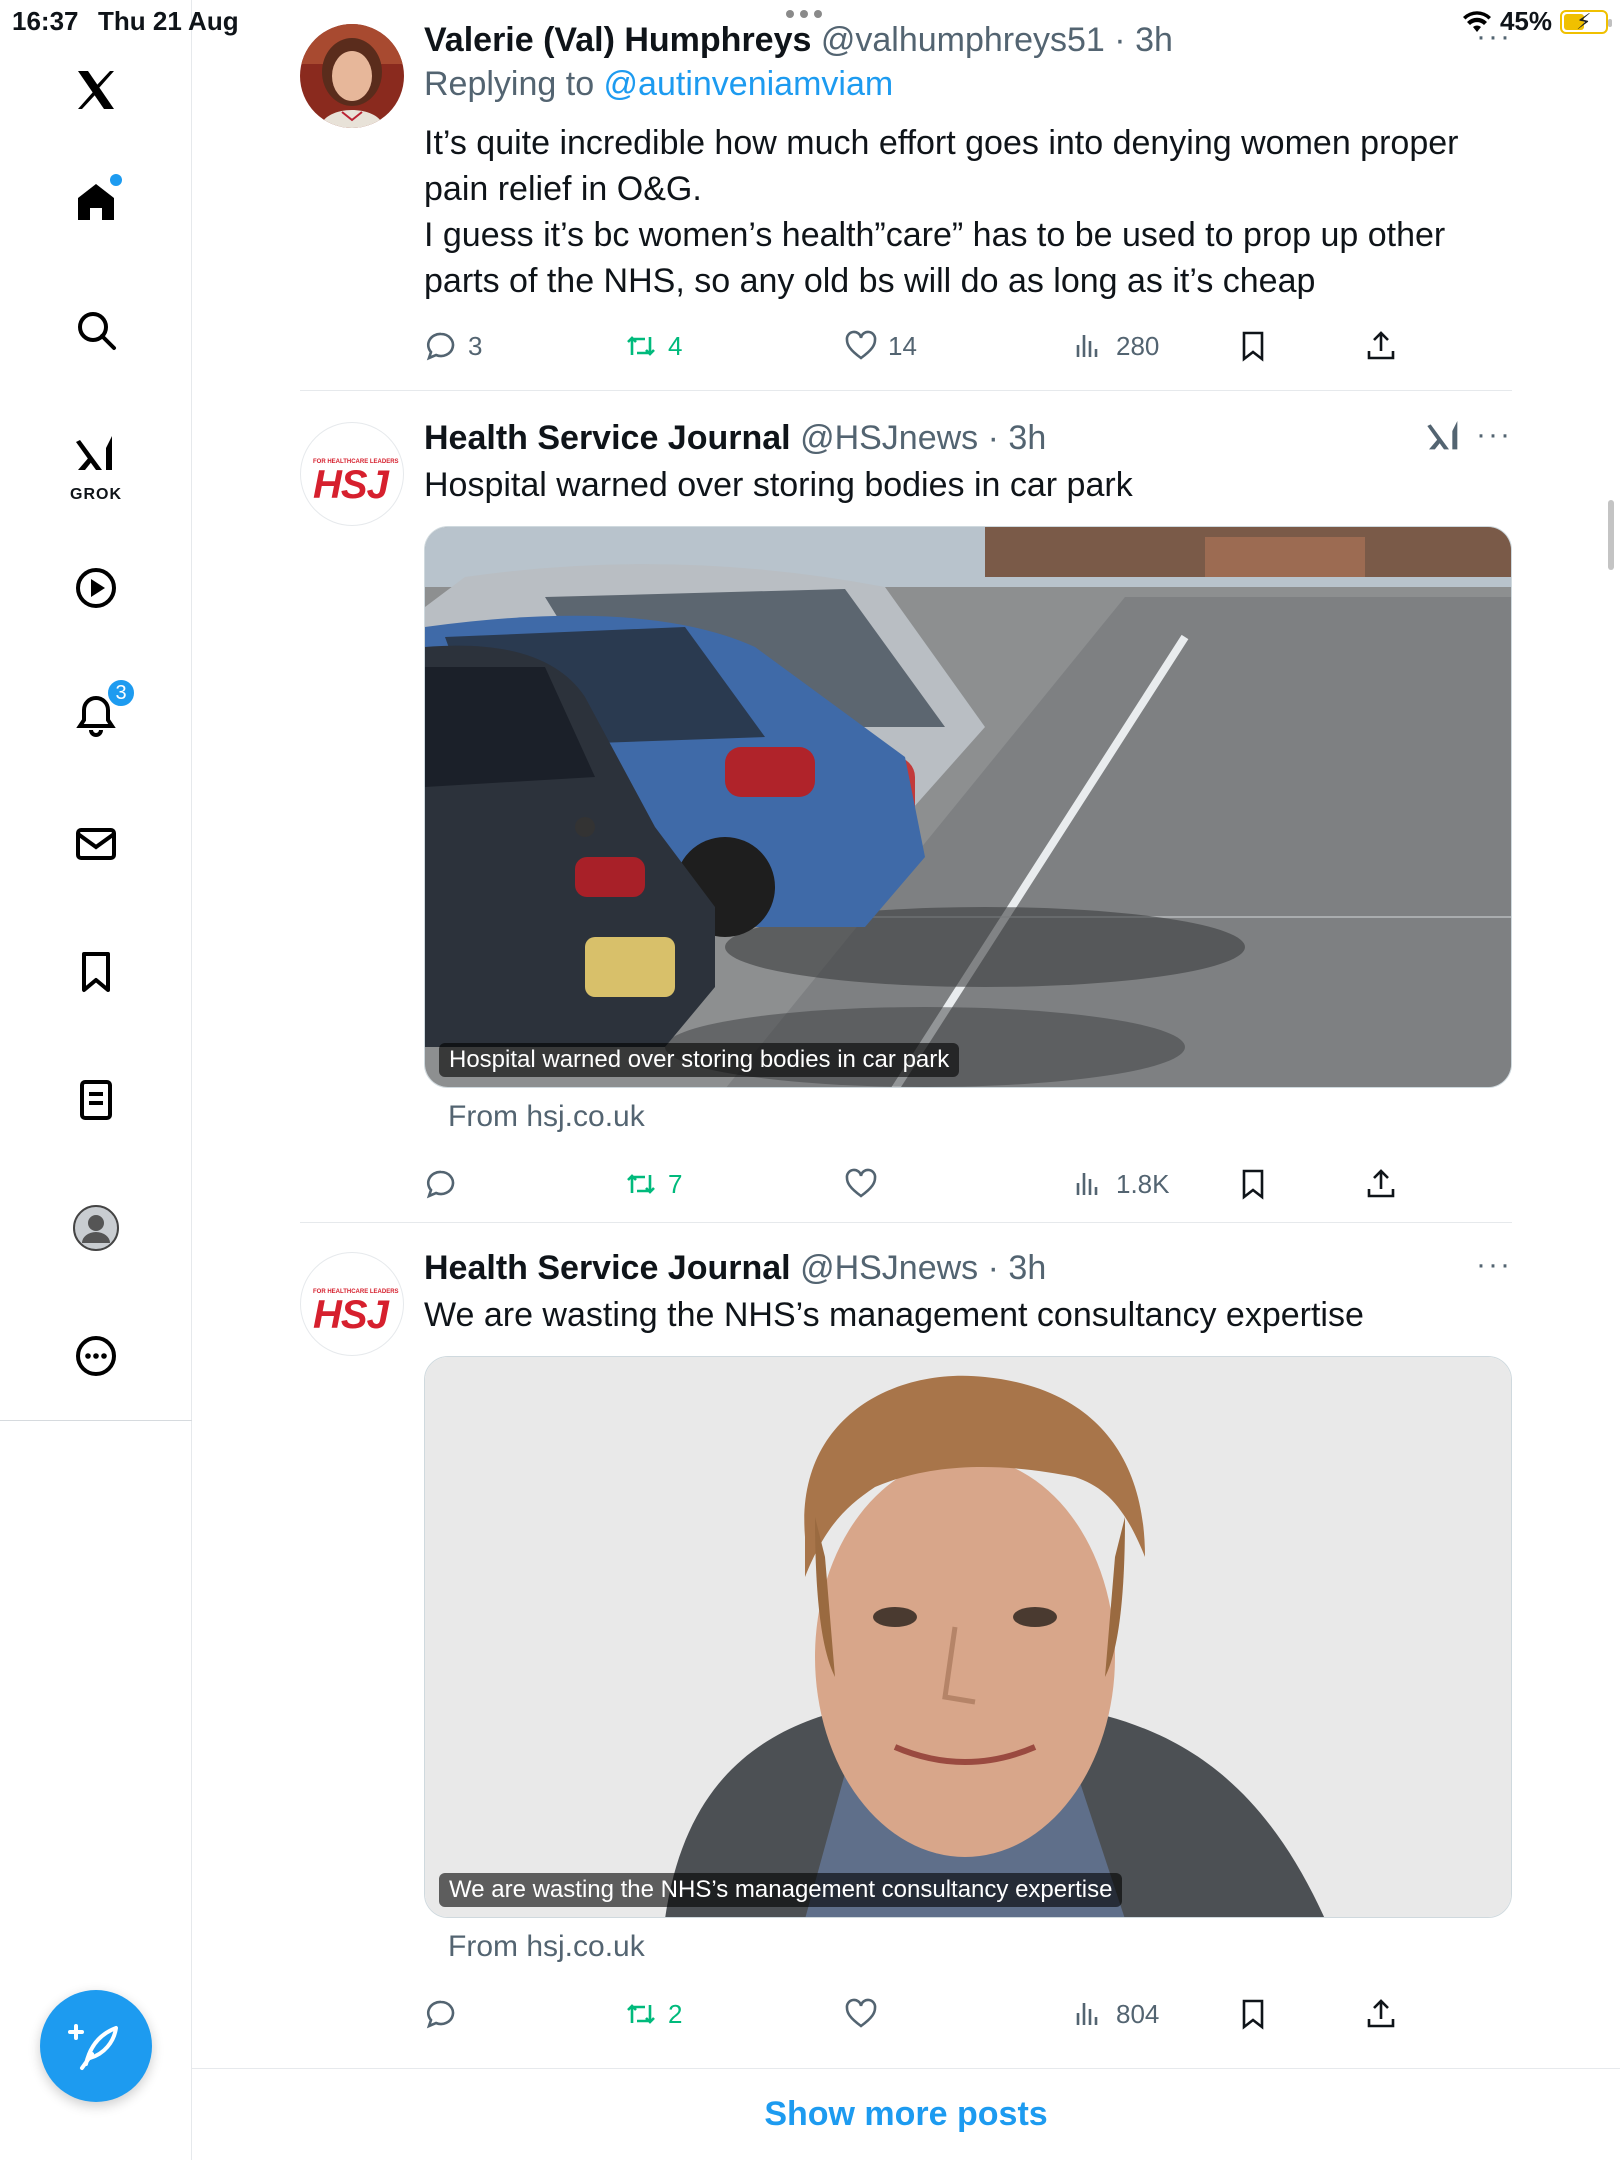 The height and width of the screenshot is (2160, 1620). What do you see at coordinates (96, 844) in the screenshot?
I see `messages-icon` at bounding box center [96, 844].